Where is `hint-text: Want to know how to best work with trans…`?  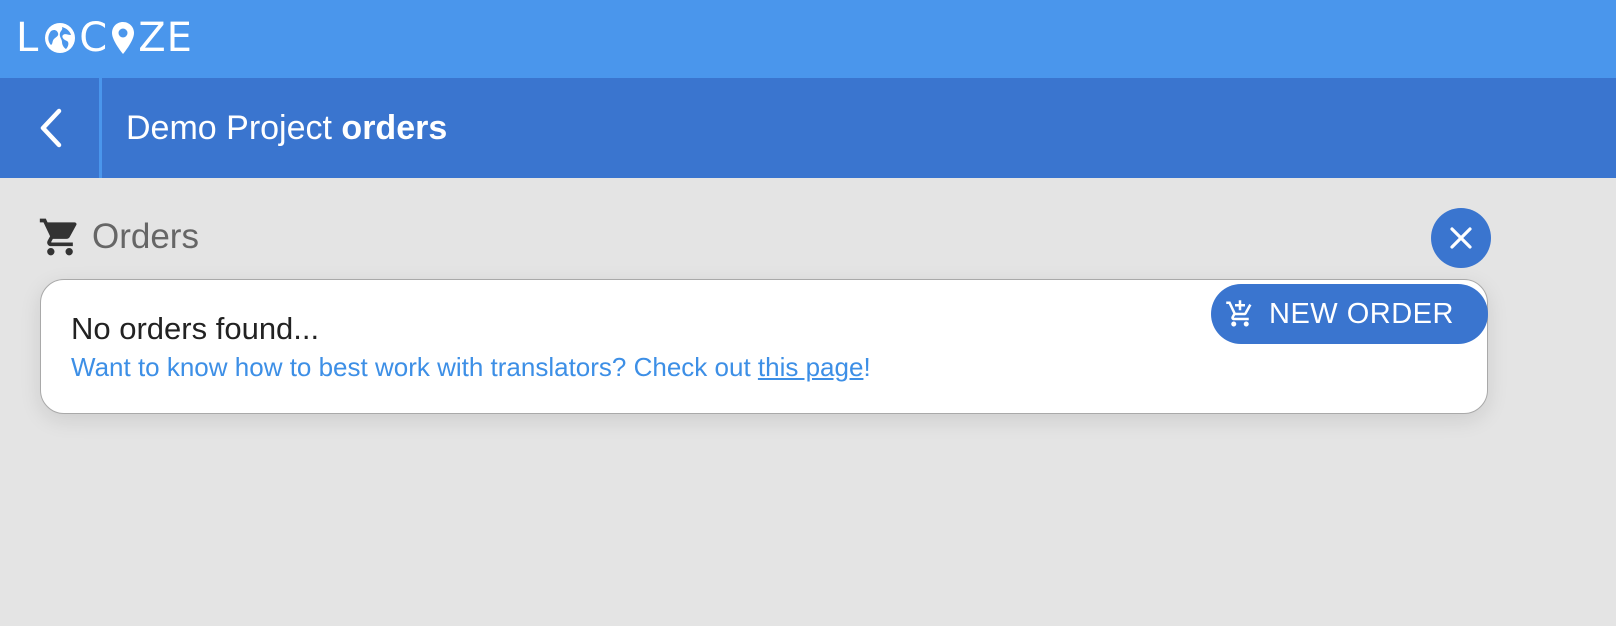
hint-text: Want to know how to best work with trans… is located at coordinates (414, 367).